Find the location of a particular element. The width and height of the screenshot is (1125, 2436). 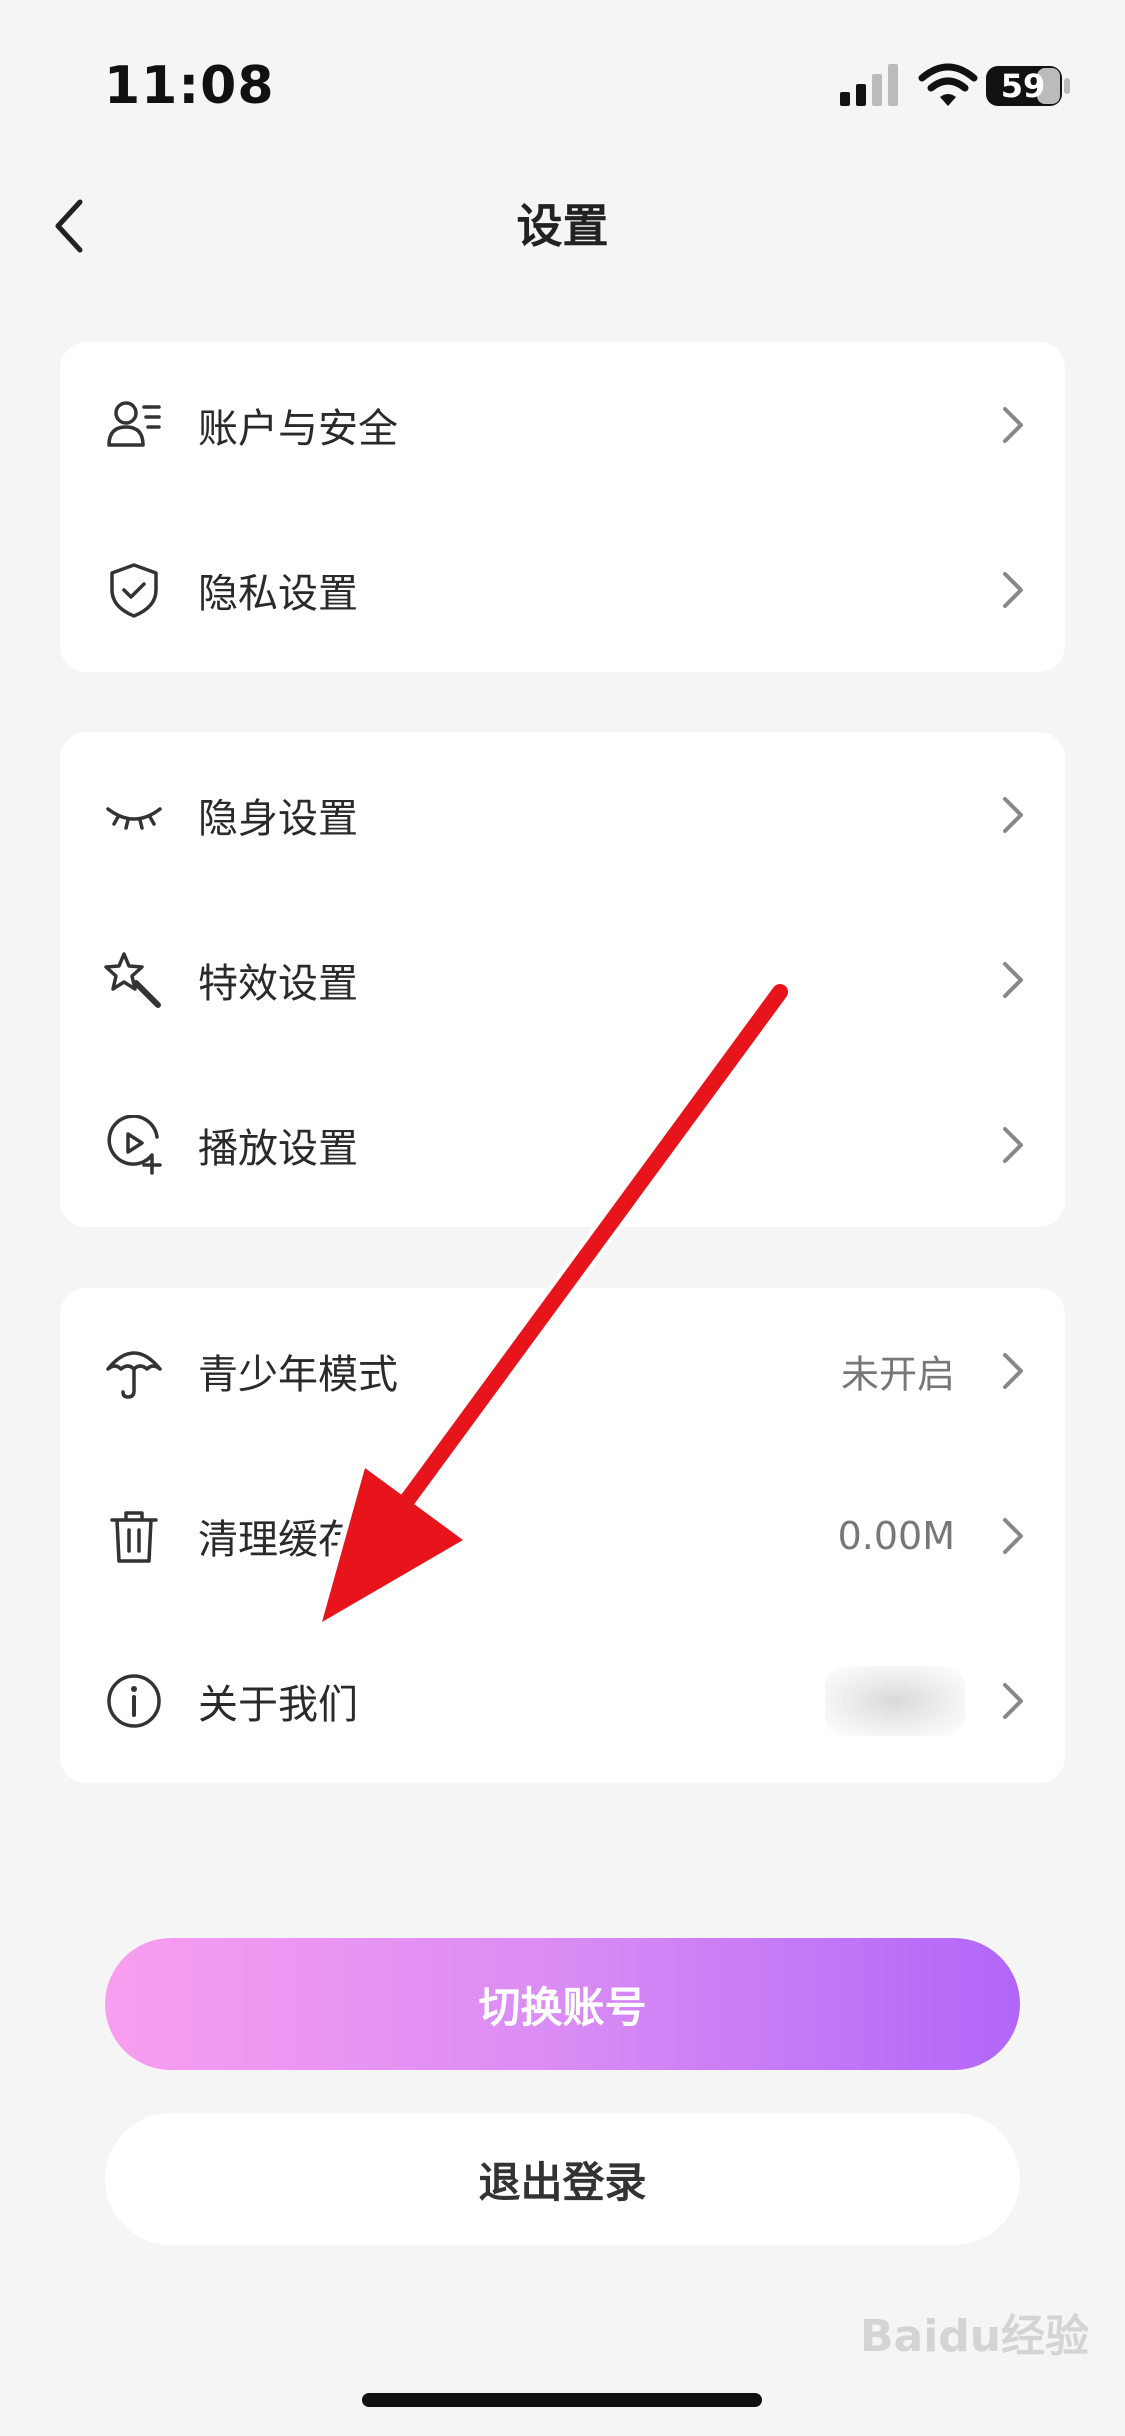

settings-item-account-security: 账户与安全 is located at coordinates (562, 424).